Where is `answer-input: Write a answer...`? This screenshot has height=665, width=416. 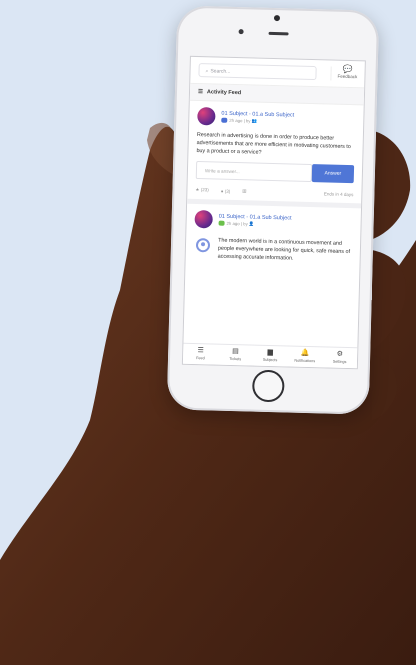
answer-input: Write a answer... is located at coordinates (254, 171).